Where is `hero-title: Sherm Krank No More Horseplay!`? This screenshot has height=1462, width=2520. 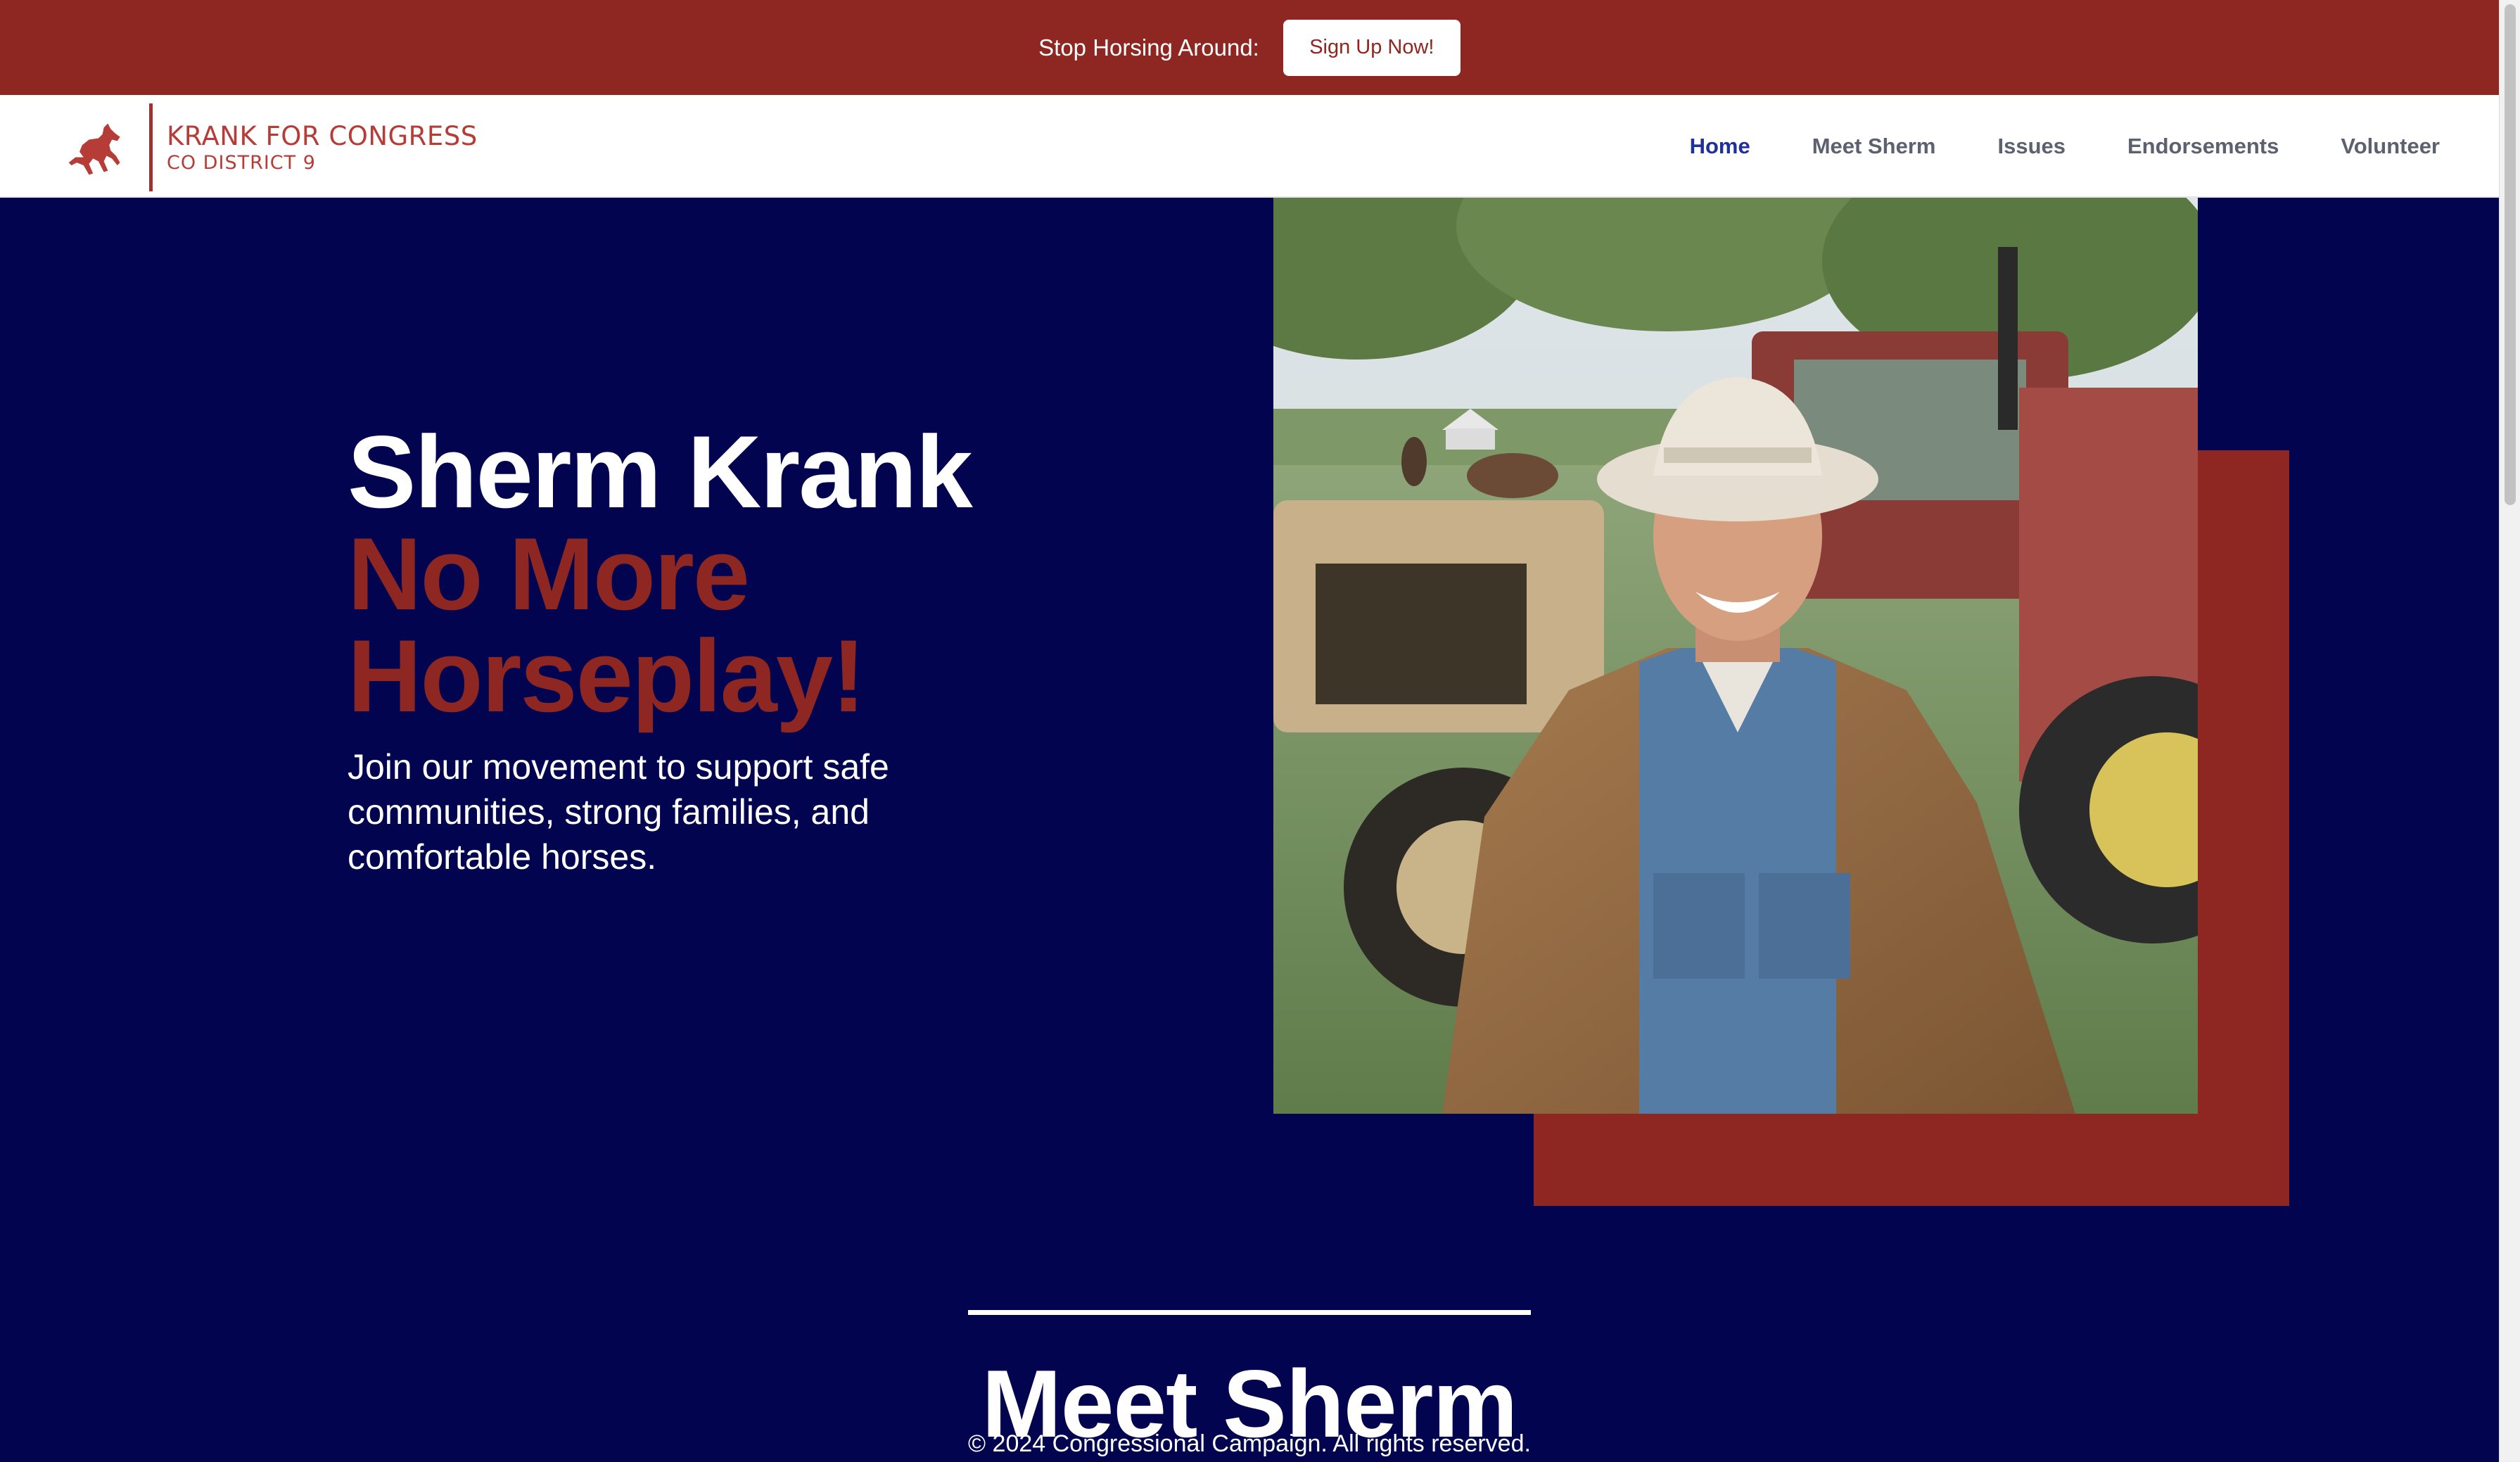 hero-title: Sherm Krank No More Horseplay! is located at coordinates (661, 573).